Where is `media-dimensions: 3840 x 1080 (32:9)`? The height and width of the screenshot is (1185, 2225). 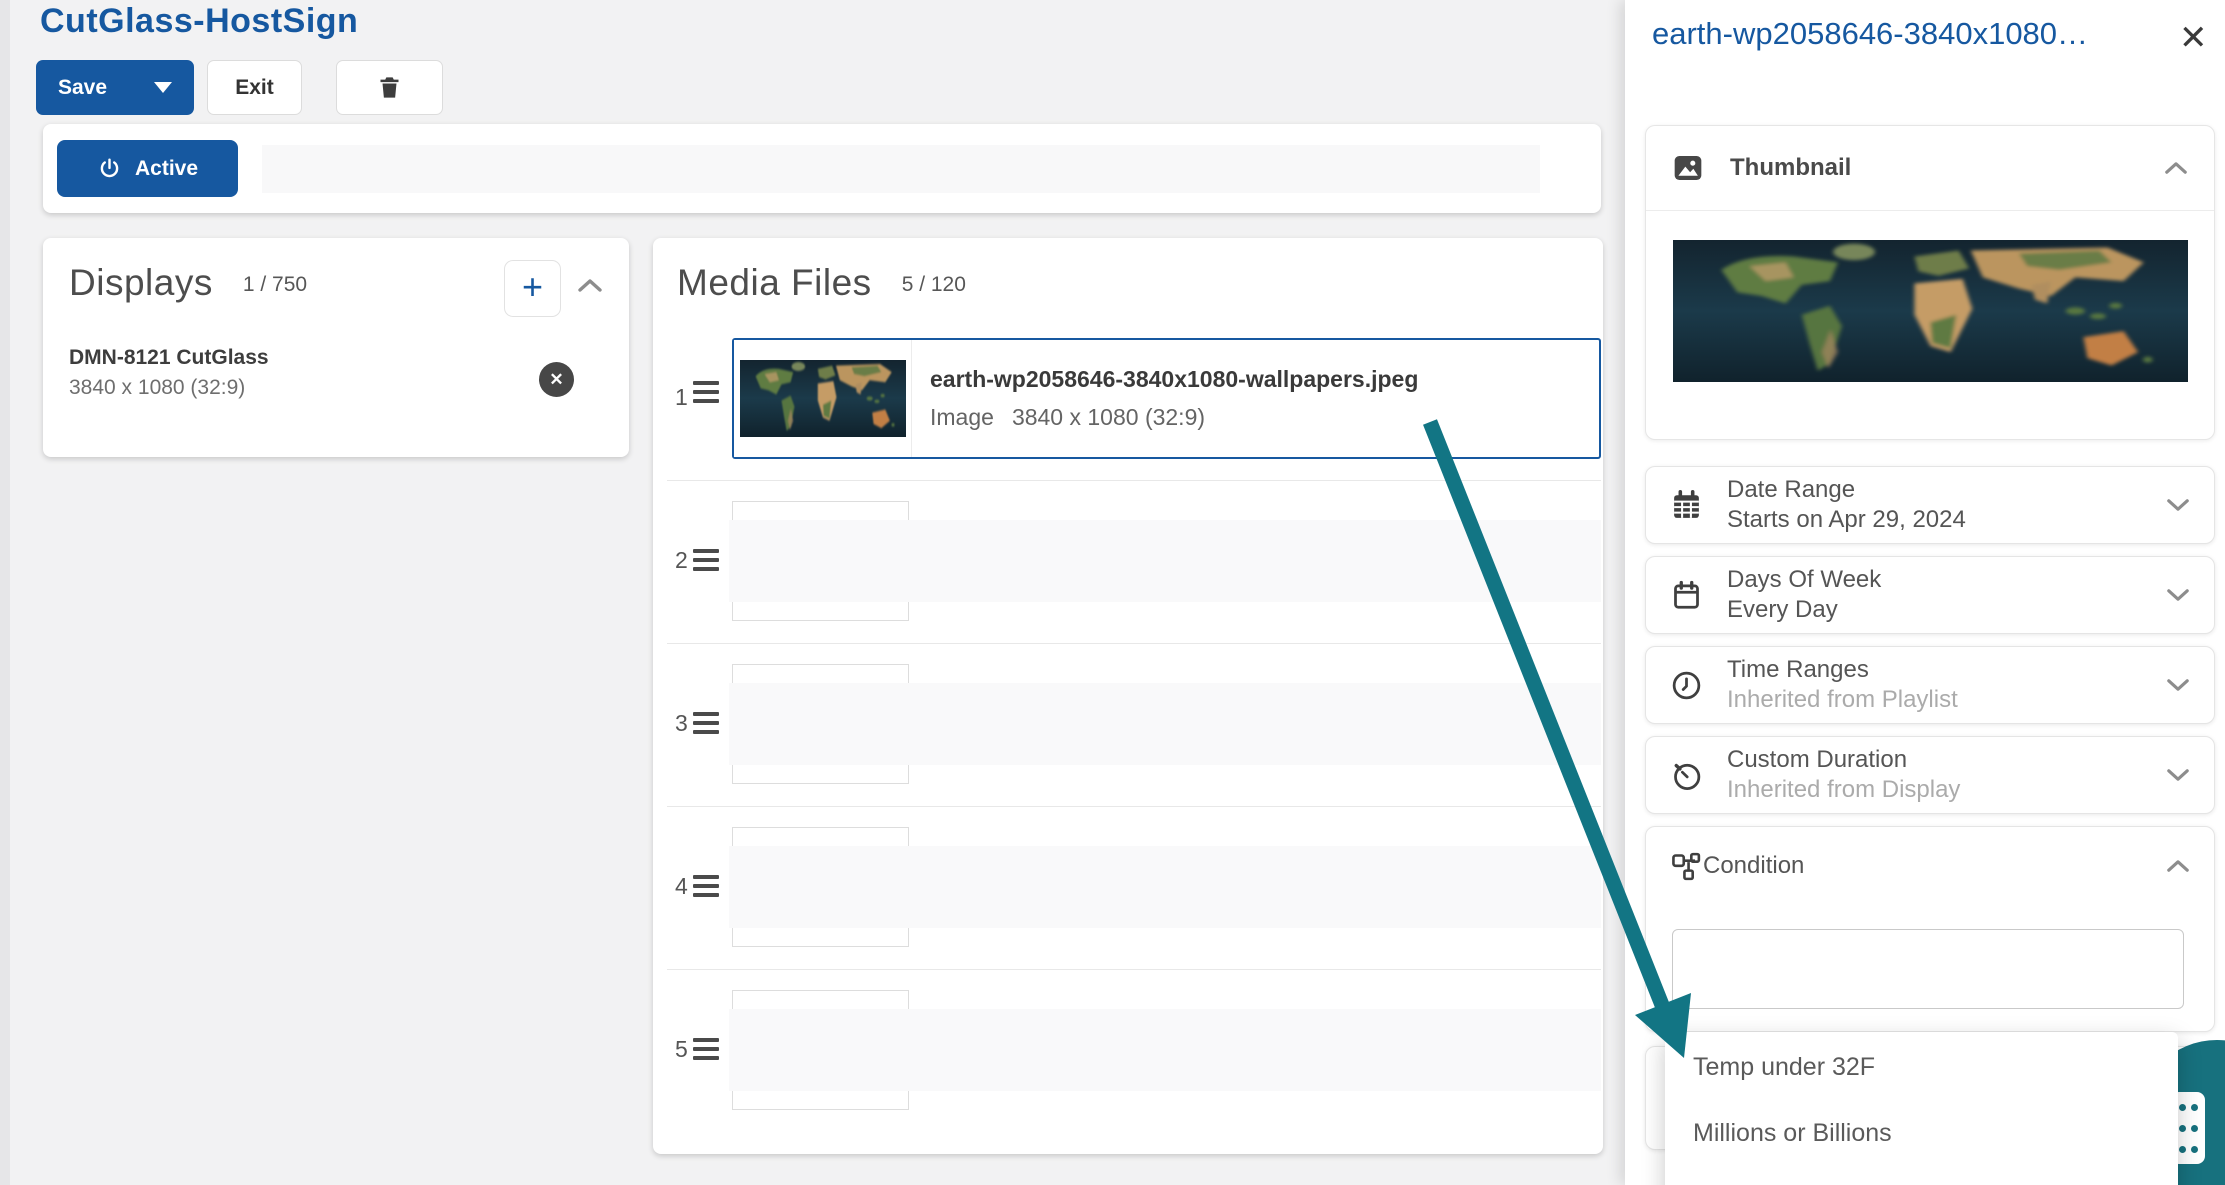 media-dimensions: 3840 x 1080 (32:9) is located at coordinates (1108, 417).